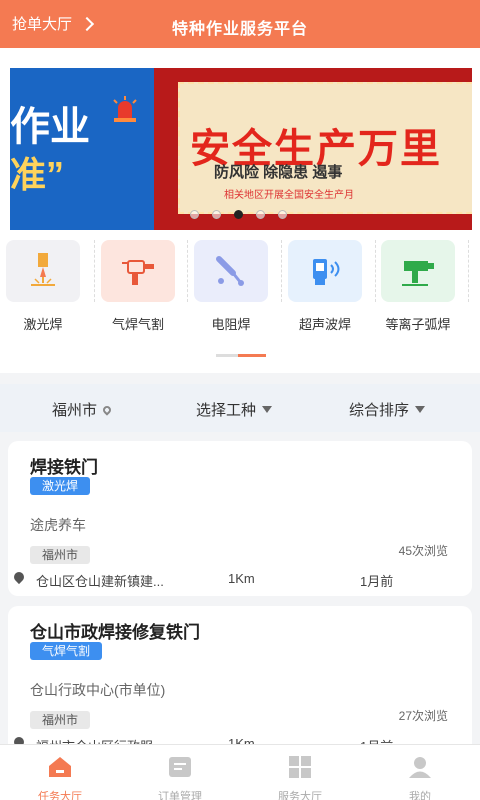 This screenshot has height=800, width=480. I want to click on laser-weld-icon, so click(43, 269).